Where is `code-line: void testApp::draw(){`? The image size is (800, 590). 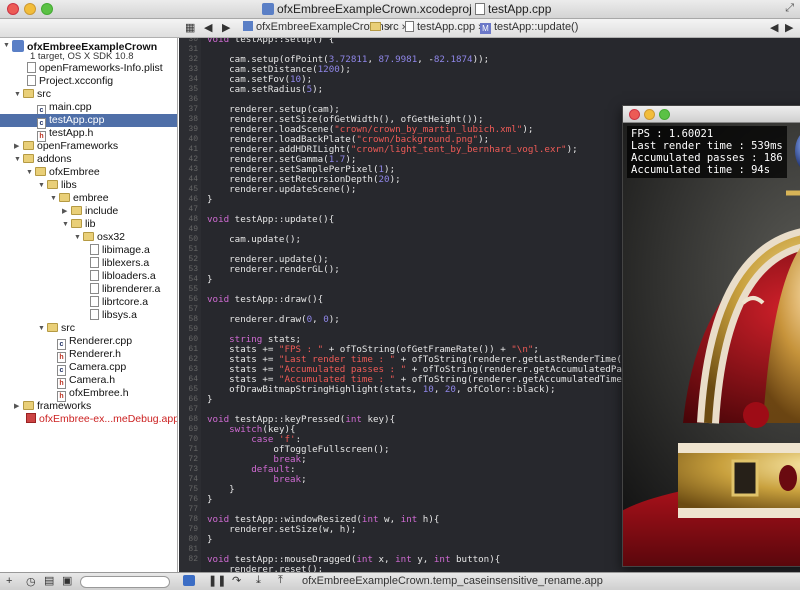
code-line: void testApp::draw(){ is located at coordinates (265, 300).